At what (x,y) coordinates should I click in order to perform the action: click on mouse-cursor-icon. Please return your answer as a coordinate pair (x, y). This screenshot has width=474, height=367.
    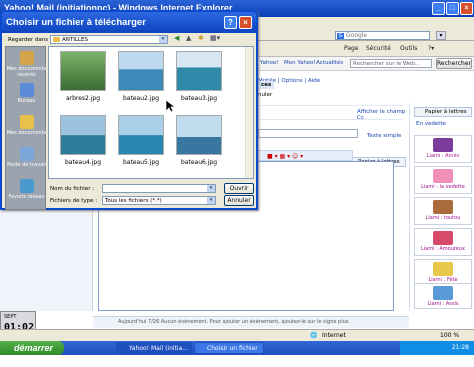
    Looking at the image, I should click on (170, 106).